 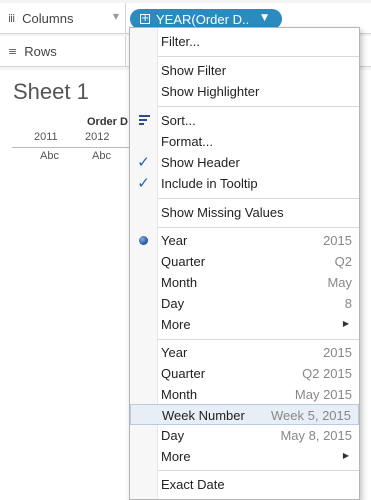 I want to click on pill-label: YEAR(Order D.., so click(x=203, y=19).